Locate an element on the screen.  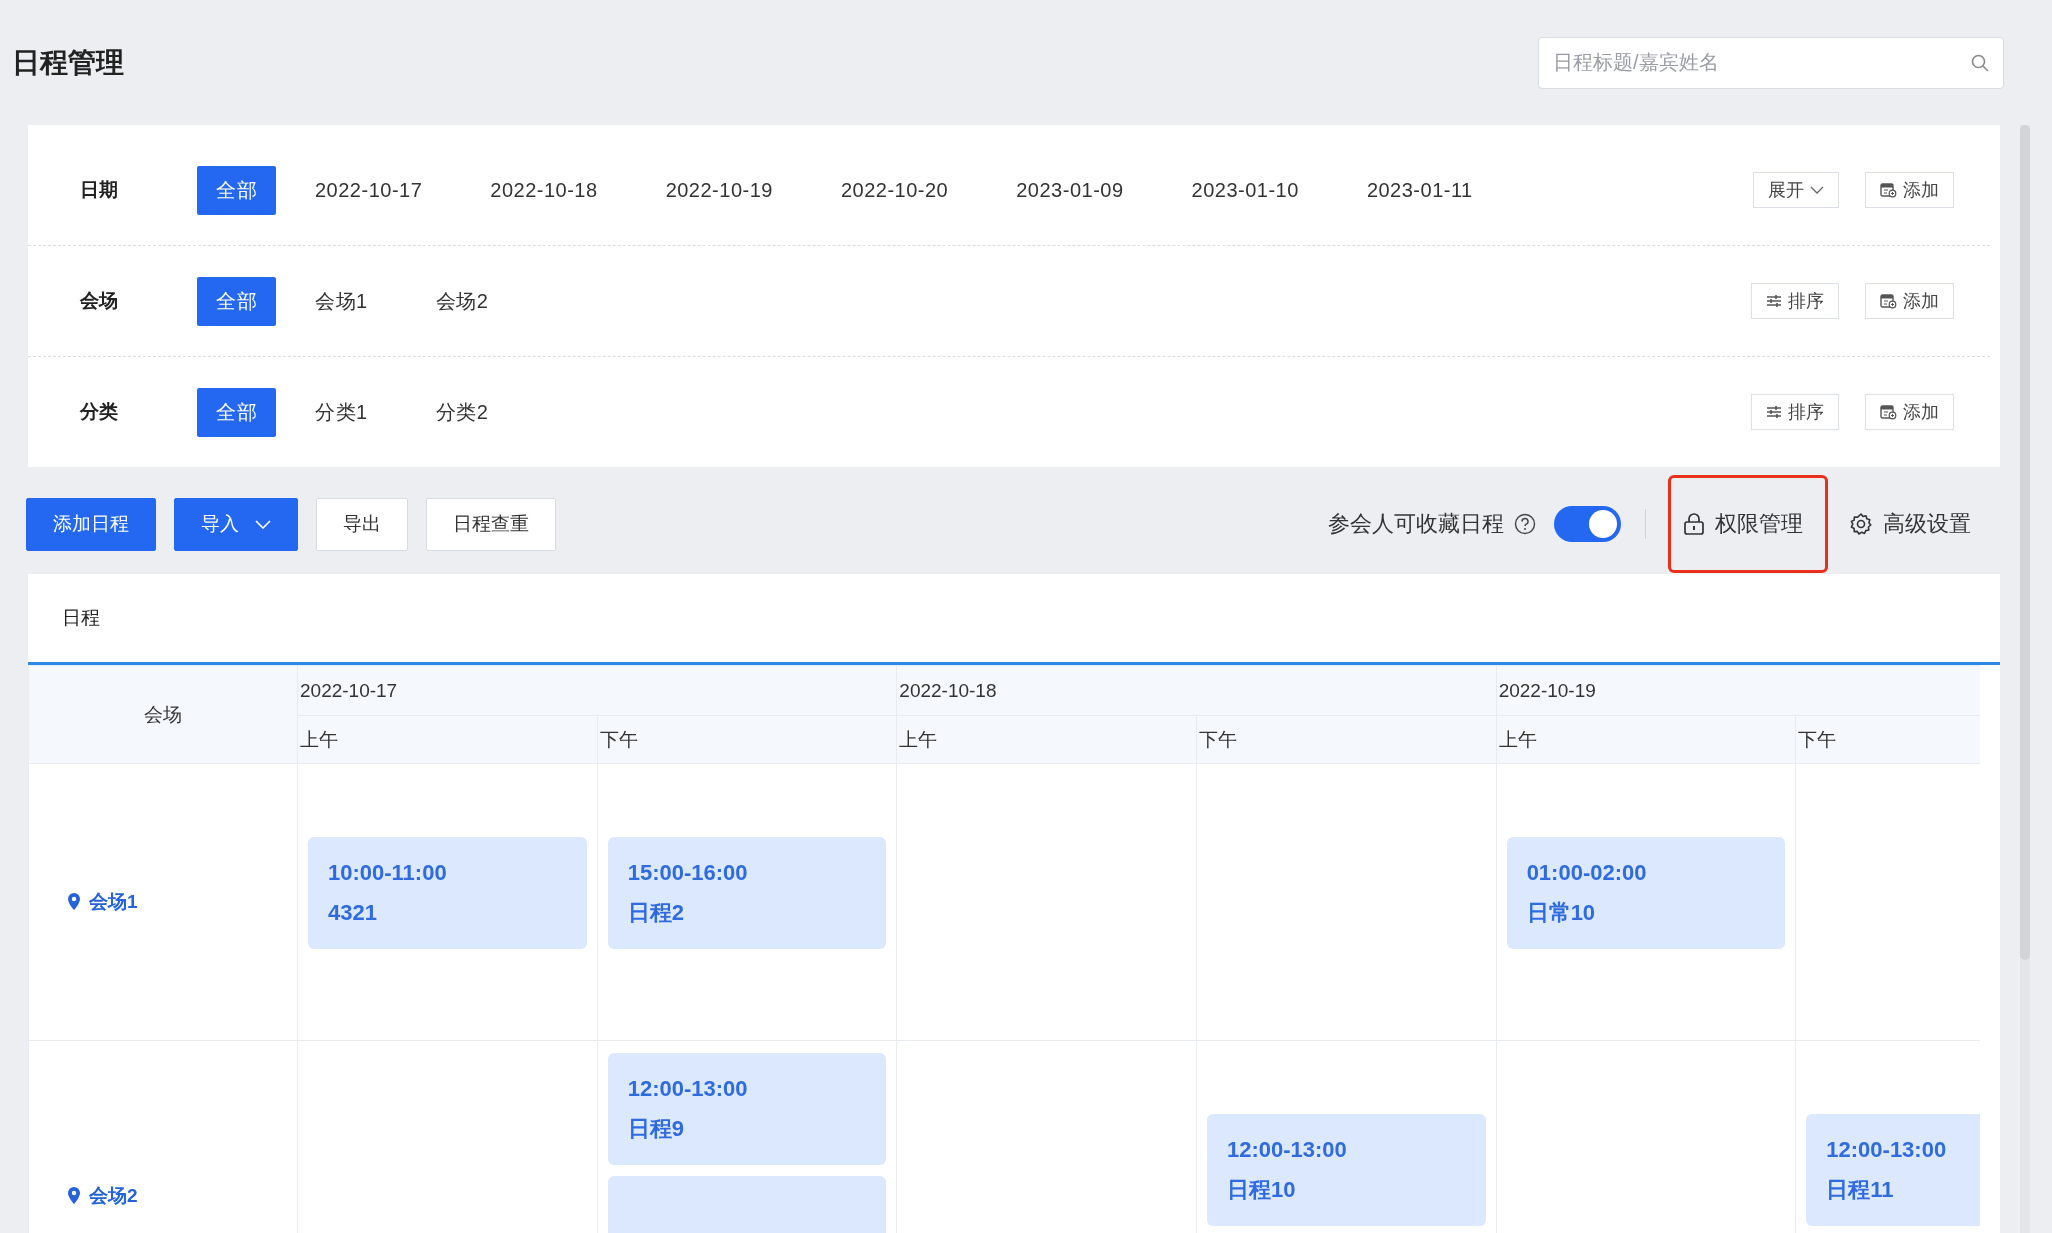
schedule-tab: 日程 is located at coordinates (81, 618).